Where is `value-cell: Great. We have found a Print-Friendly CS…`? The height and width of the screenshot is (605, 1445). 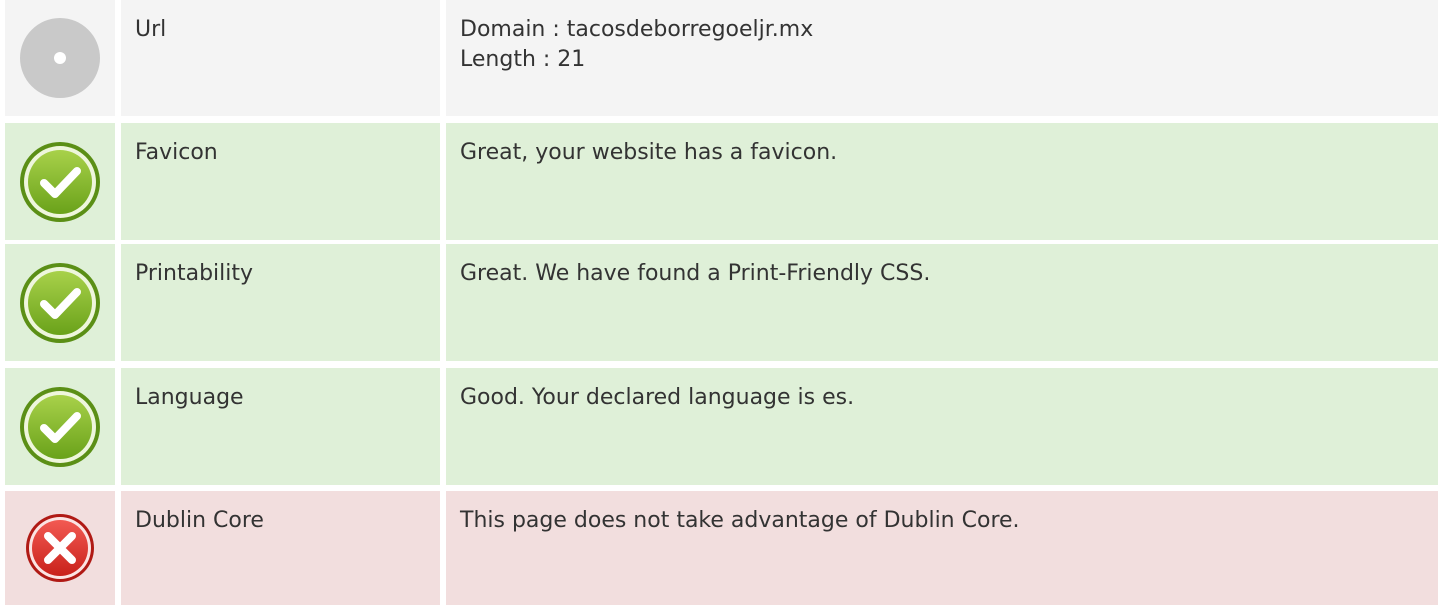 value-cell: Great. We have found a Print-Friendly CS… is located at coordinates (942, 302).